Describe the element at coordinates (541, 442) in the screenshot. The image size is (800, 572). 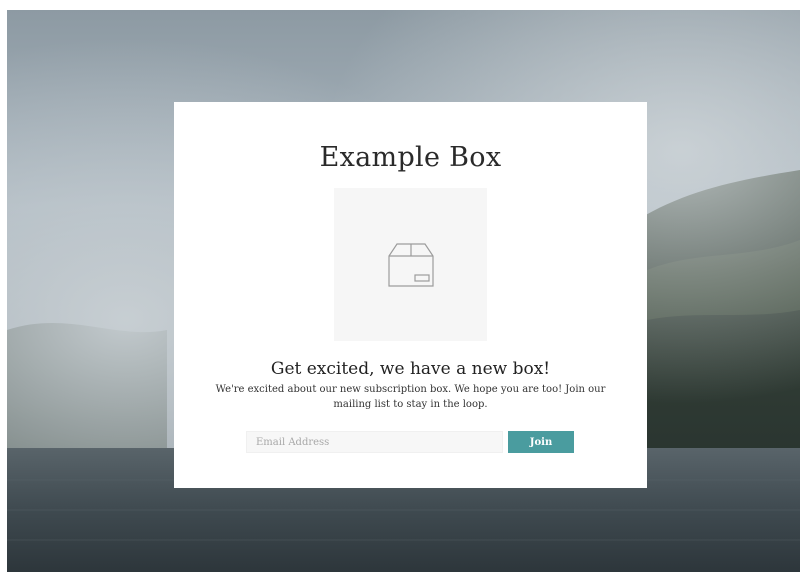
I see `join-button: Join` at that location.